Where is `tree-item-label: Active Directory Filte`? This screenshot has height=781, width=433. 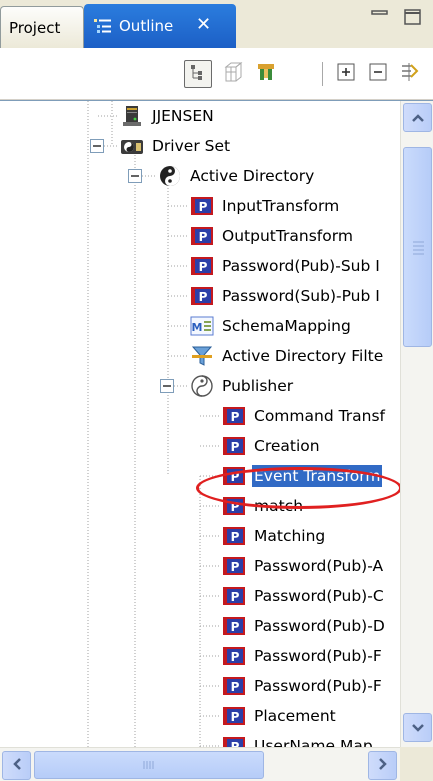 tree-item-label: Active Directory Filte is located at coordinates (303, 356).